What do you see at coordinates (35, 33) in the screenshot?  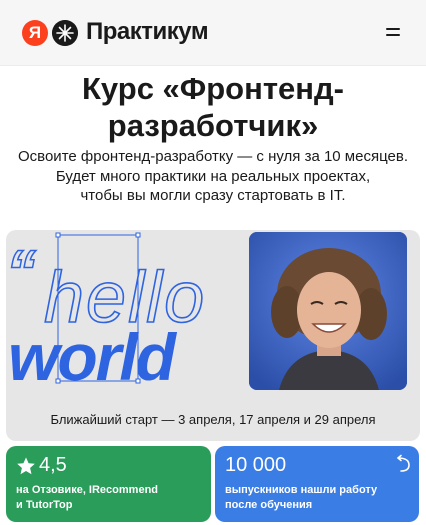 I see `yandex-logo: Я` at bounding box center [35, 33].